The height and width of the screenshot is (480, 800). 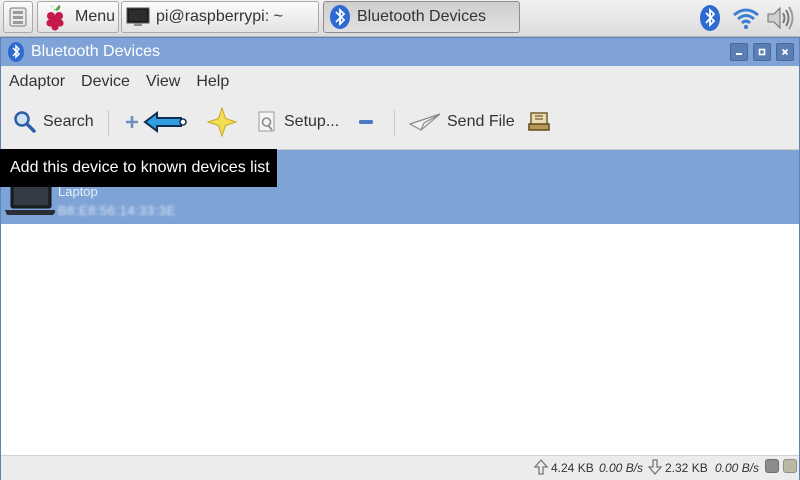 What do you see at coordinates (37, 82) in the screenshot?
I see `menu-adaptor: Adaptor` at bounding box center [37, 82].